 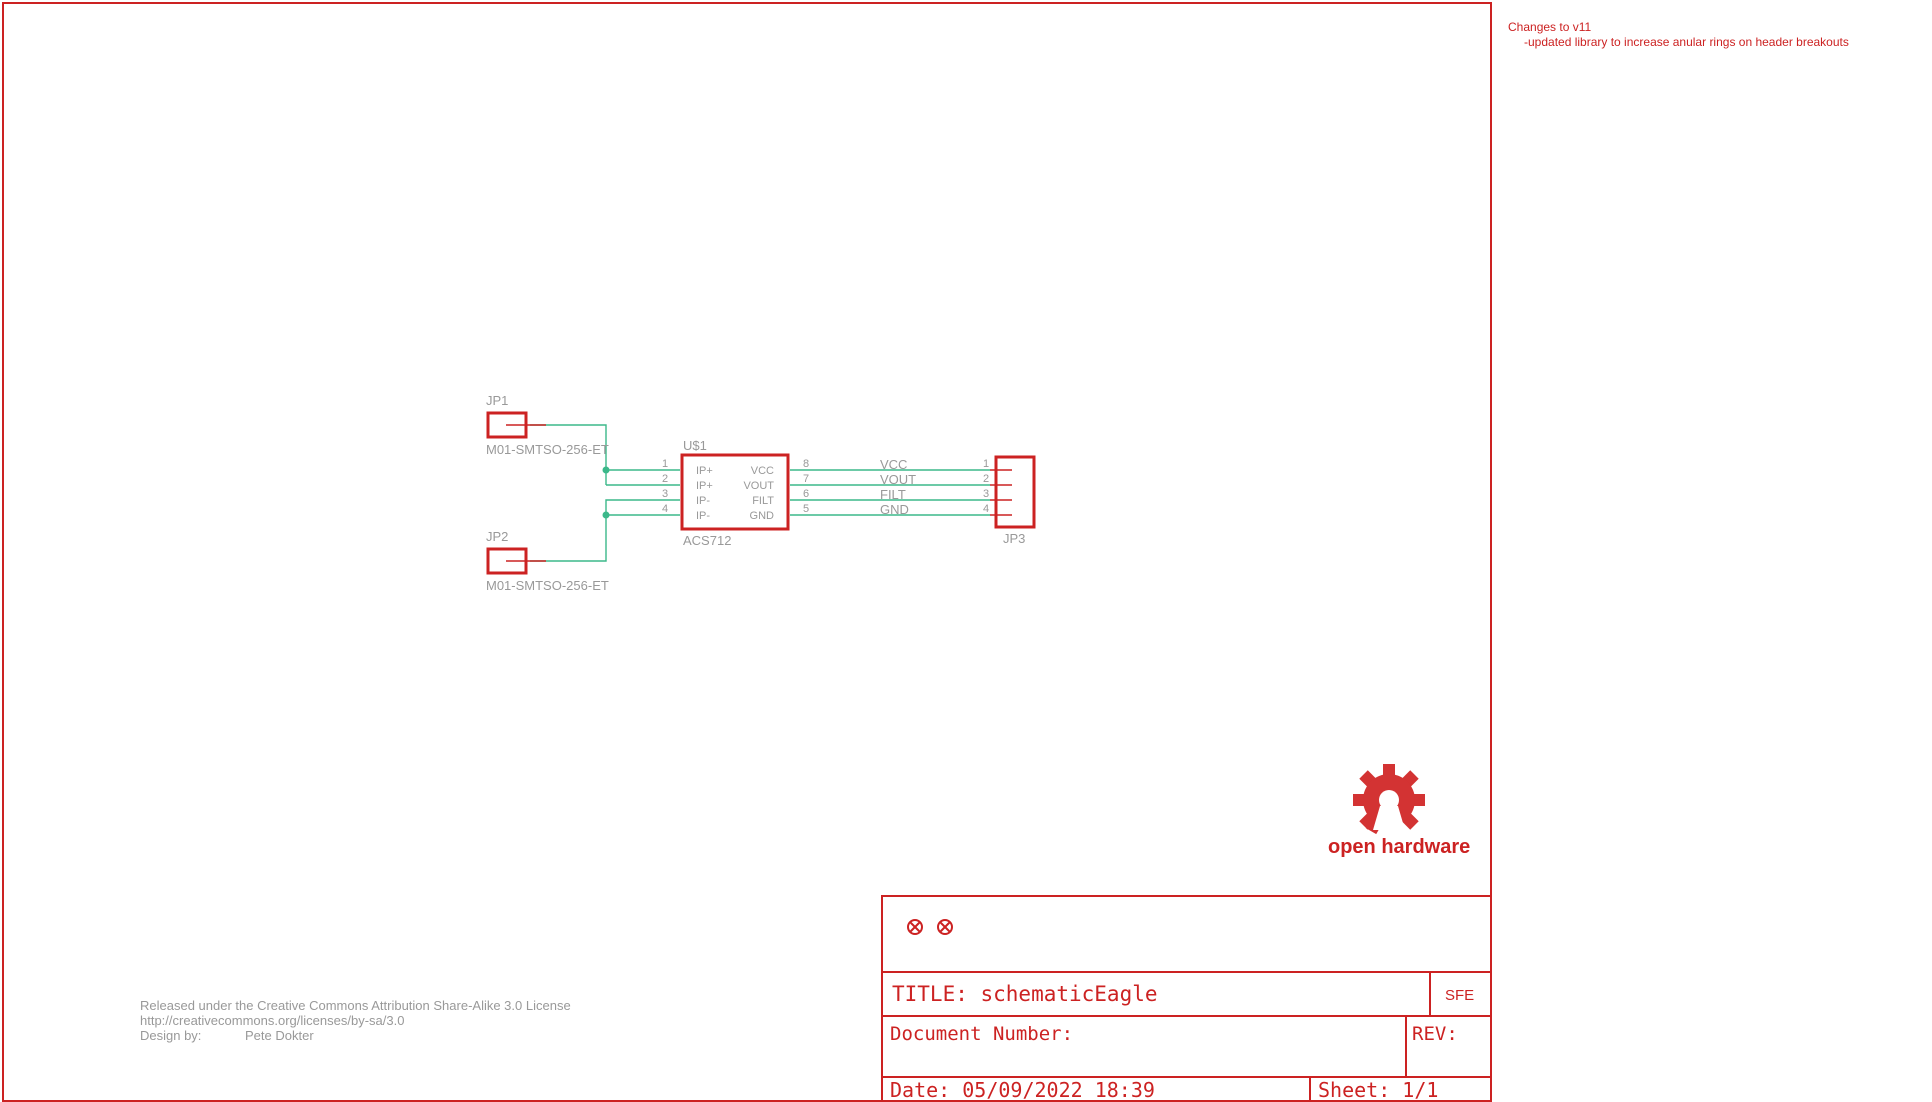 What do you see at coordinates (665, 509) in the screenshot?
I see `u1-pin-num-4: 4` at bounding box center [665, 509].